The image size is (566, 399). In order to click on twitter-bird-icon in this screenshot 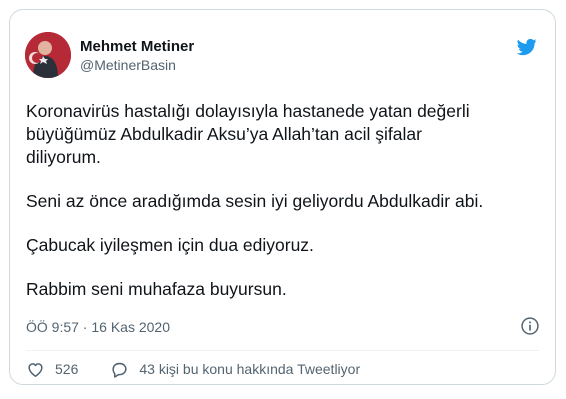, I will do `click(527, 47)`.